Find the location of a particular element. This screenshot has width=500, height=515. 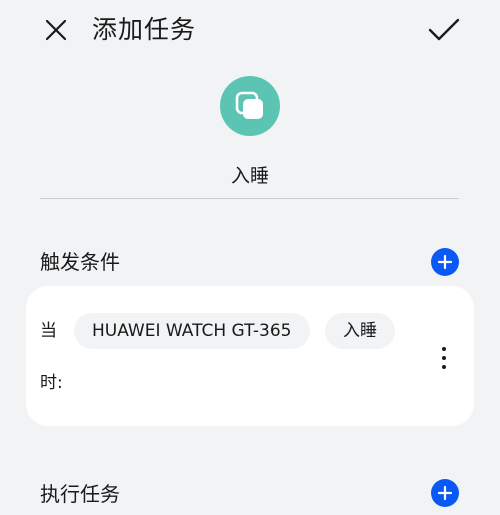

condition-time-label: 时: is located at coordinates (51, 383).